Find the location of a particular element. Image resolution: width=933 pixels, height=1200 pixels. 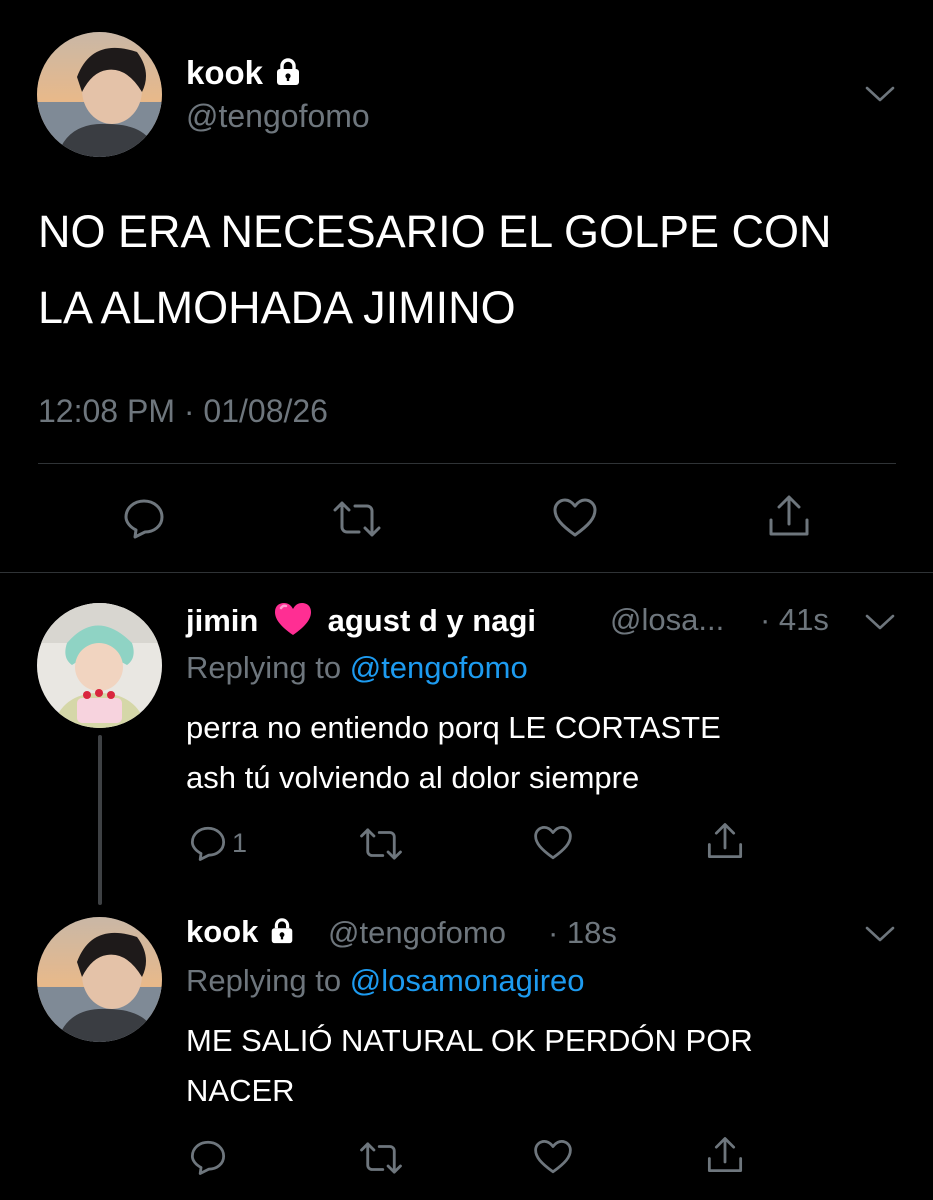

reply-button: 1 is located at coordinates (217, 843).